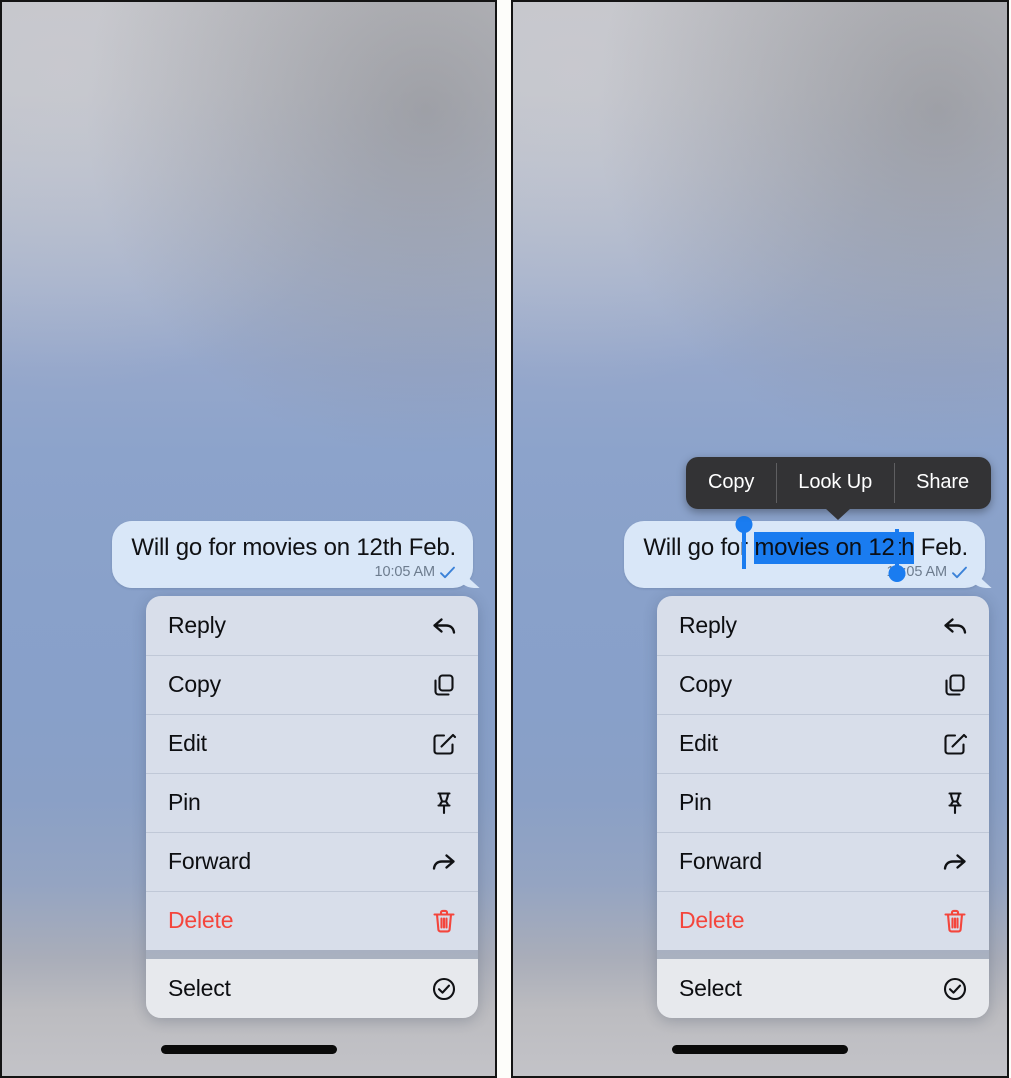  I want to click on message-bubble-container-left: Will go for movies on 12th Feb. 10:05 AM, so click(292, 555).